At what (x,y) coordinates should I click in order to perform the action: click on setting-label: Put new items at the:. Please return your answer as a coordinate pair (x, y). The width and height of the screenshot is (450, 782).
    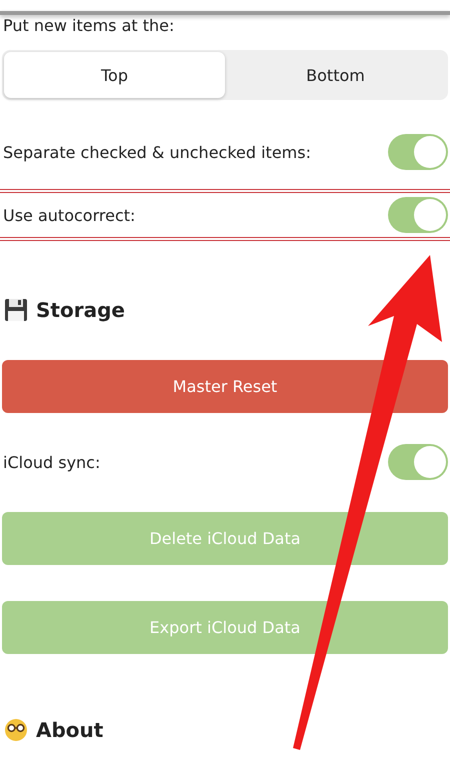
    Looking at the image, I should click on (89, 26).